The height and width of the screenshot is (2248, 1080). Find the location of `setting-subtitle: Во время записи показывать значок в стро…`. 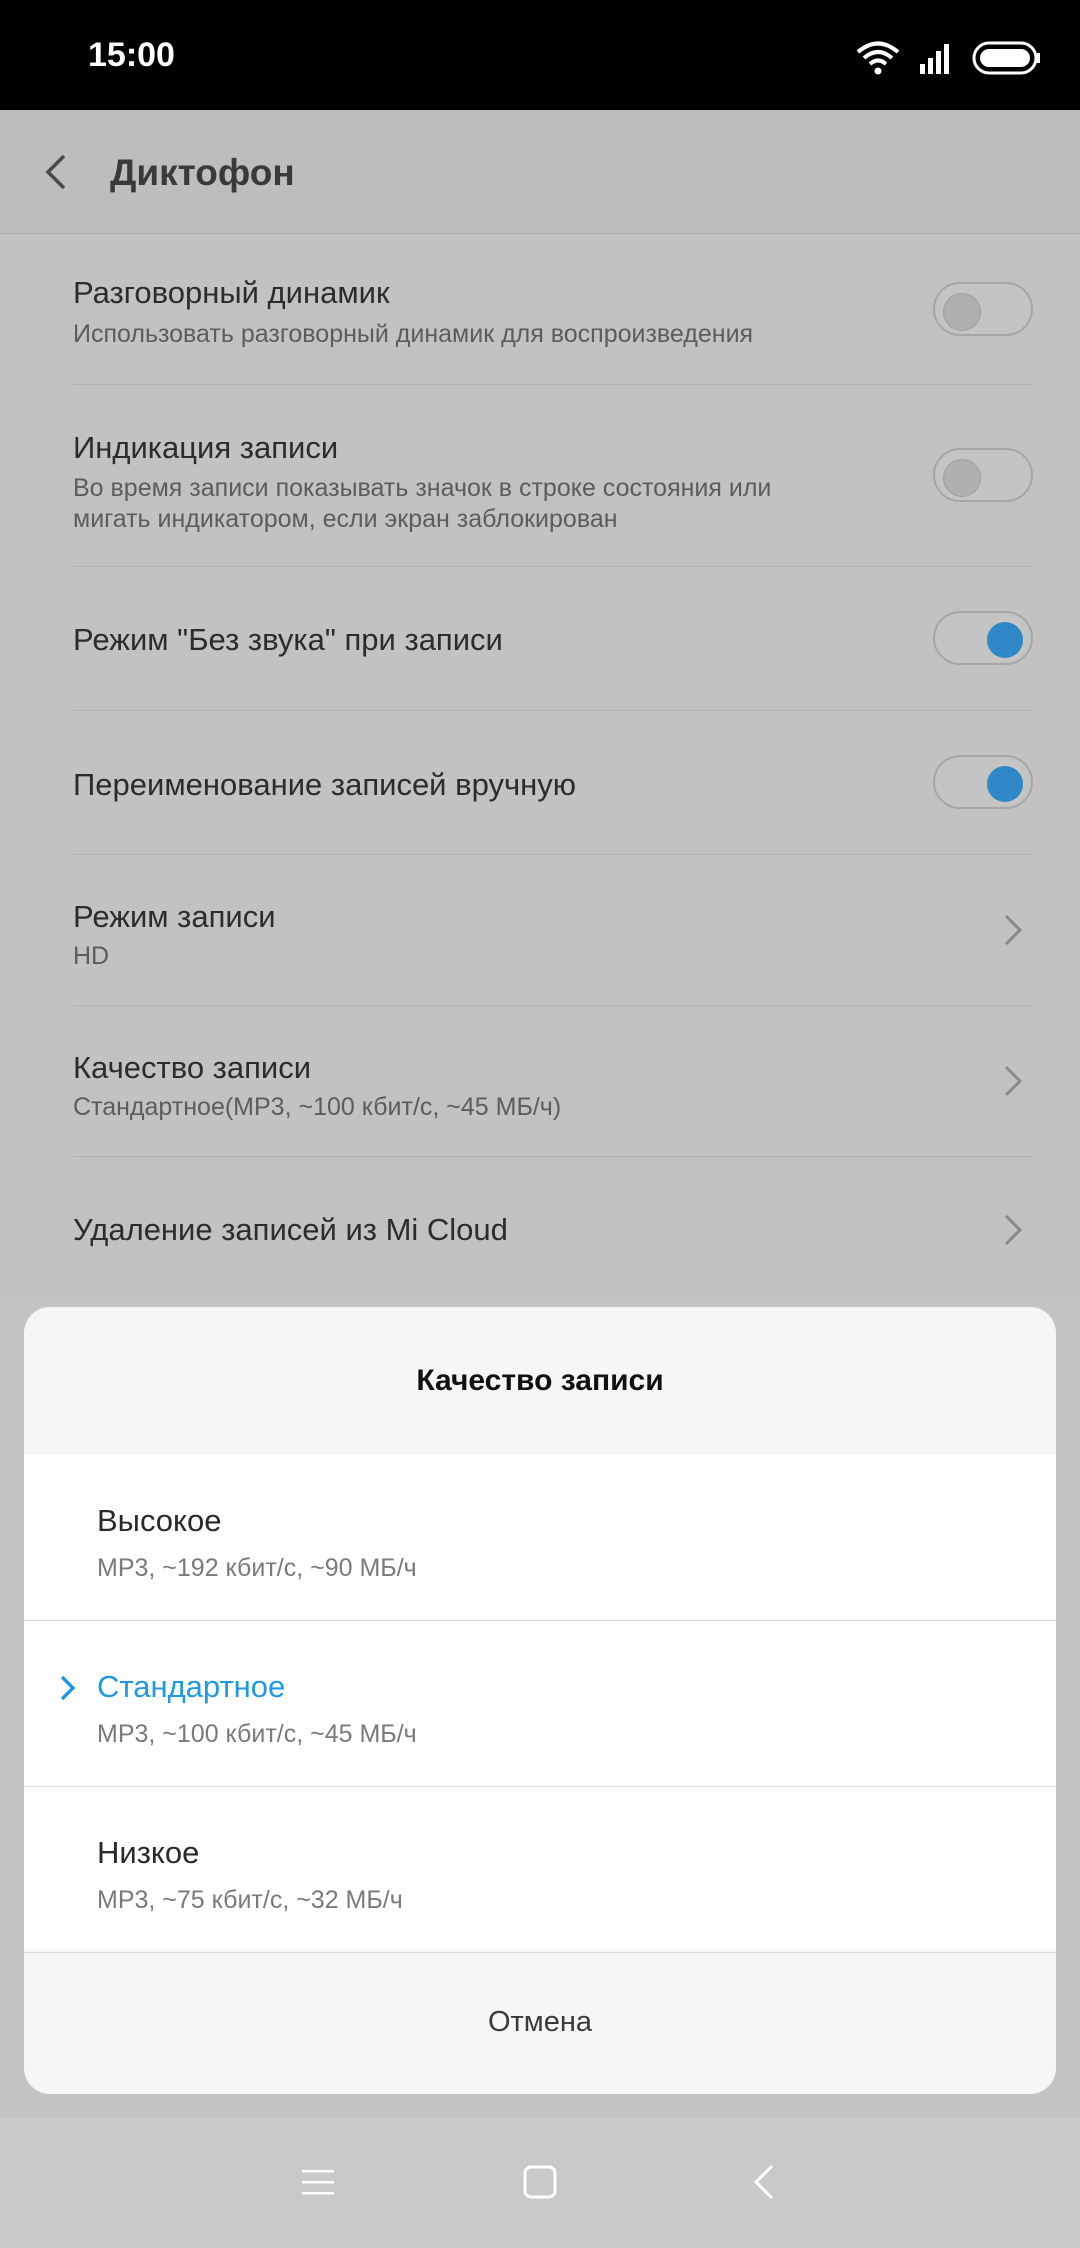

setting-subtitle: Во время записи показывать значок в стро… is located at coordinates (422, 503).